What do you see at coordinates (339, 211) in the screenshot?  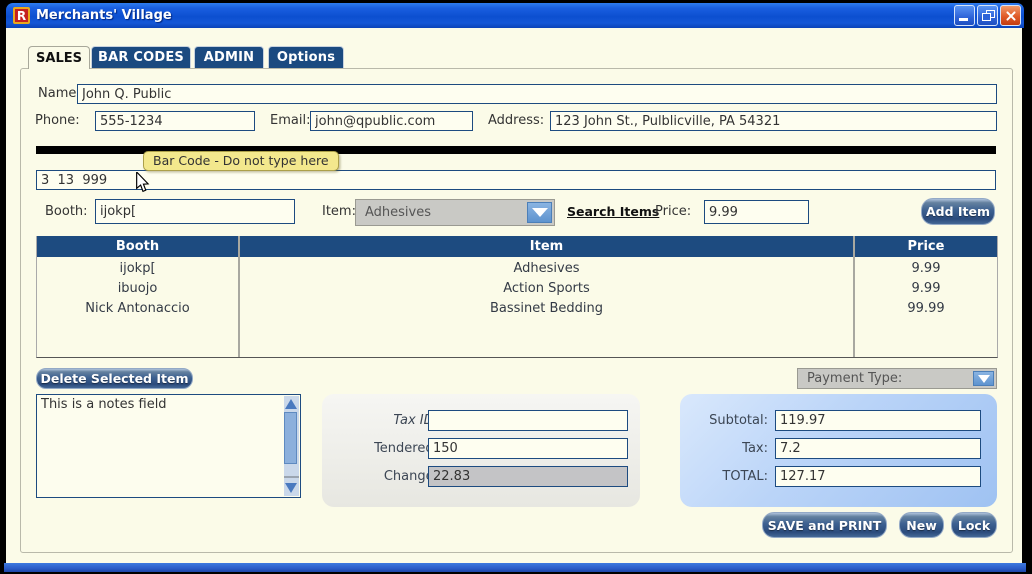 I see `item-label: Item:` at bounding box center [339, 211].